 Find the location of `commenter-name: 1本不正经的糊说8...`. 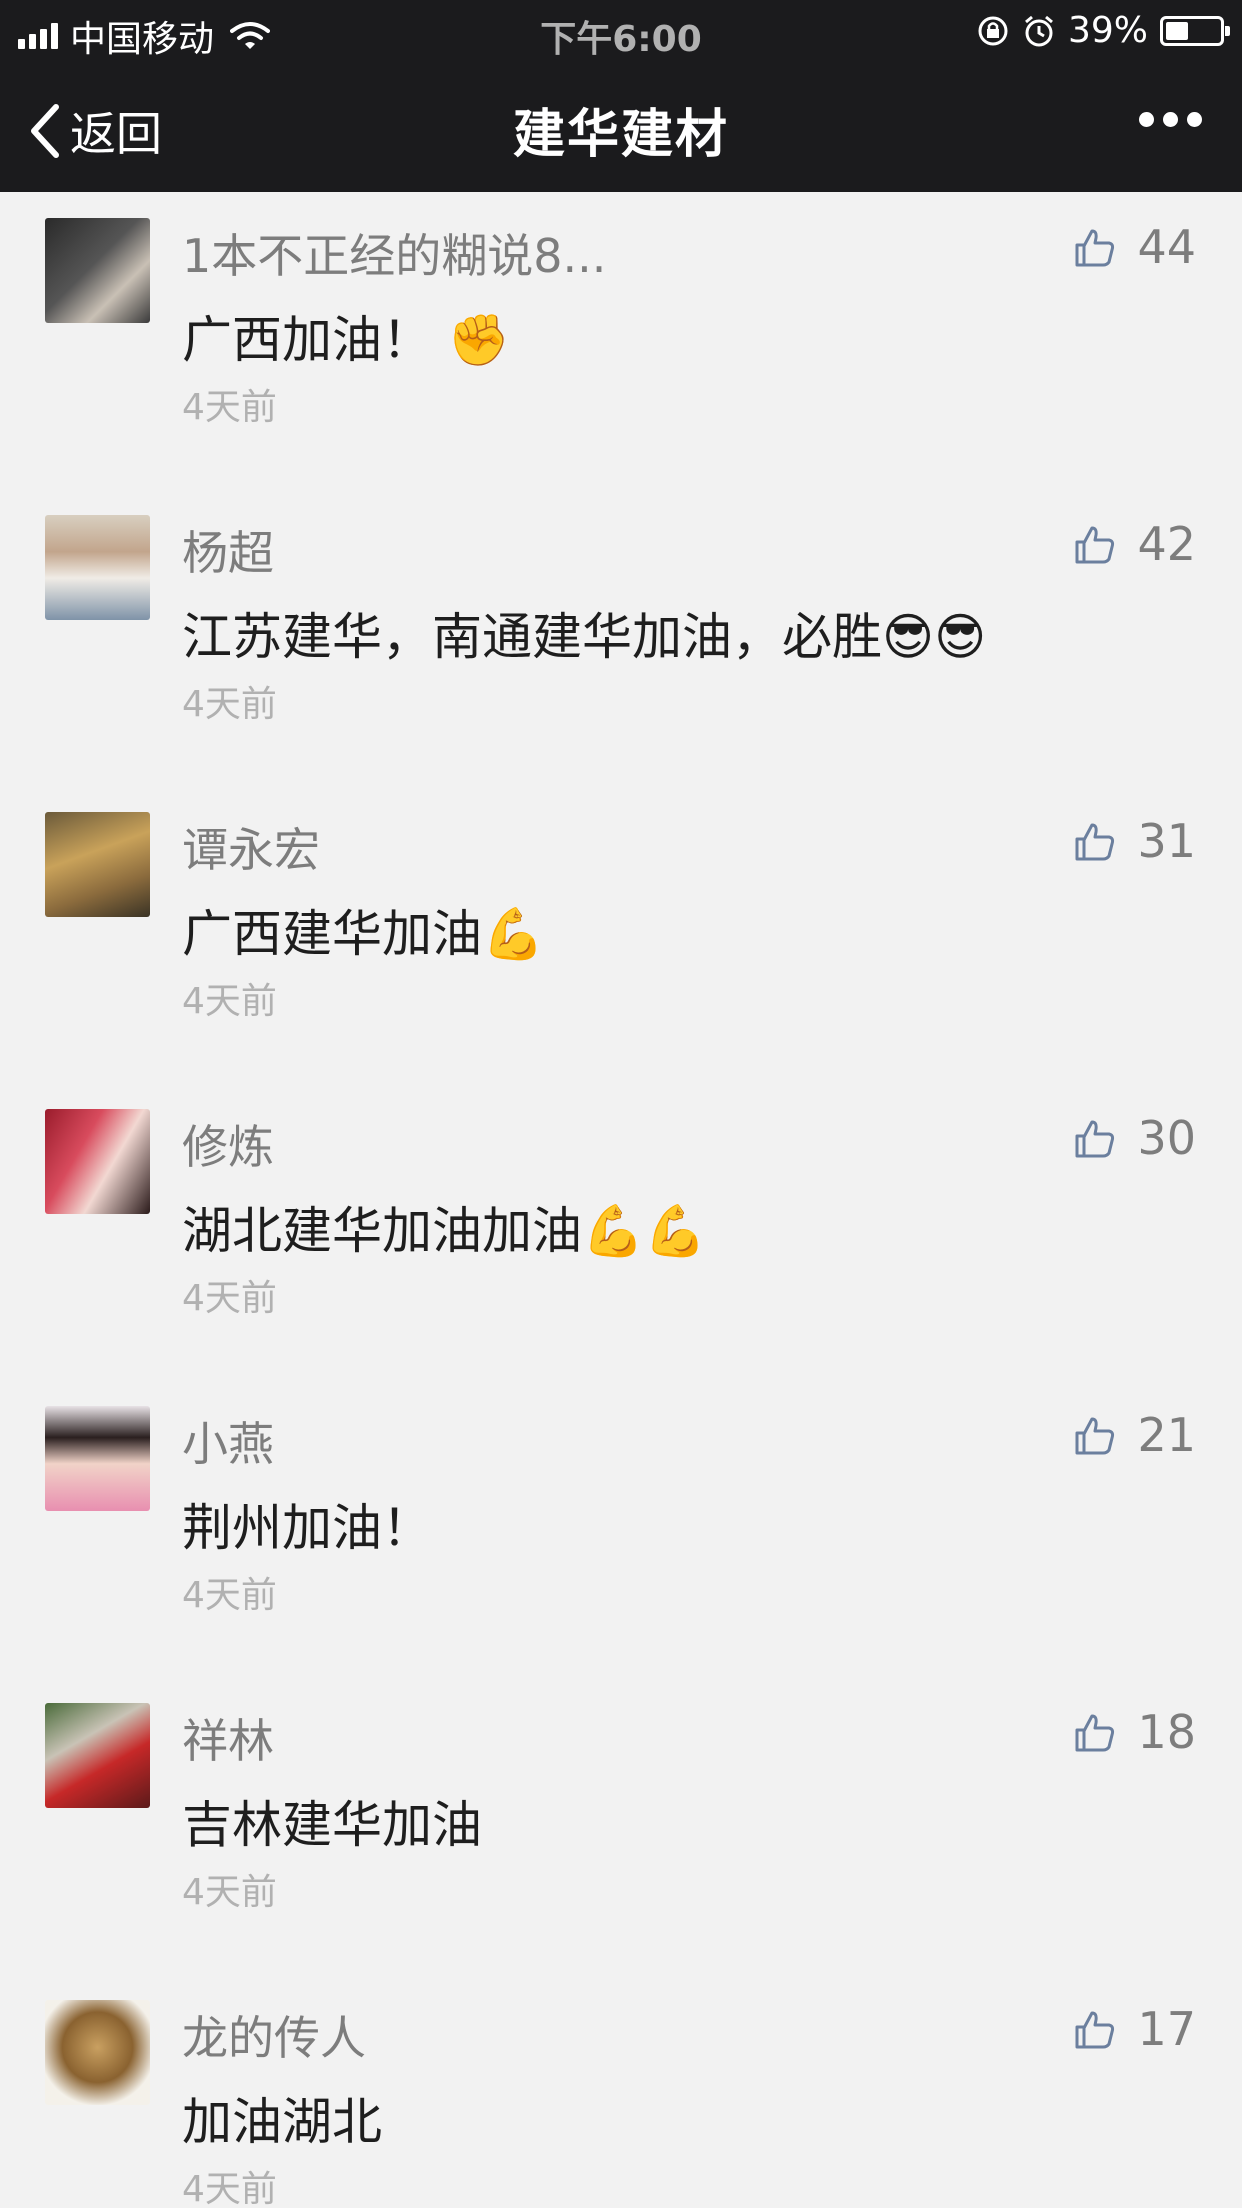

commenter-name: 1本不正经的糊说8... is located at coordinates (394, 253).